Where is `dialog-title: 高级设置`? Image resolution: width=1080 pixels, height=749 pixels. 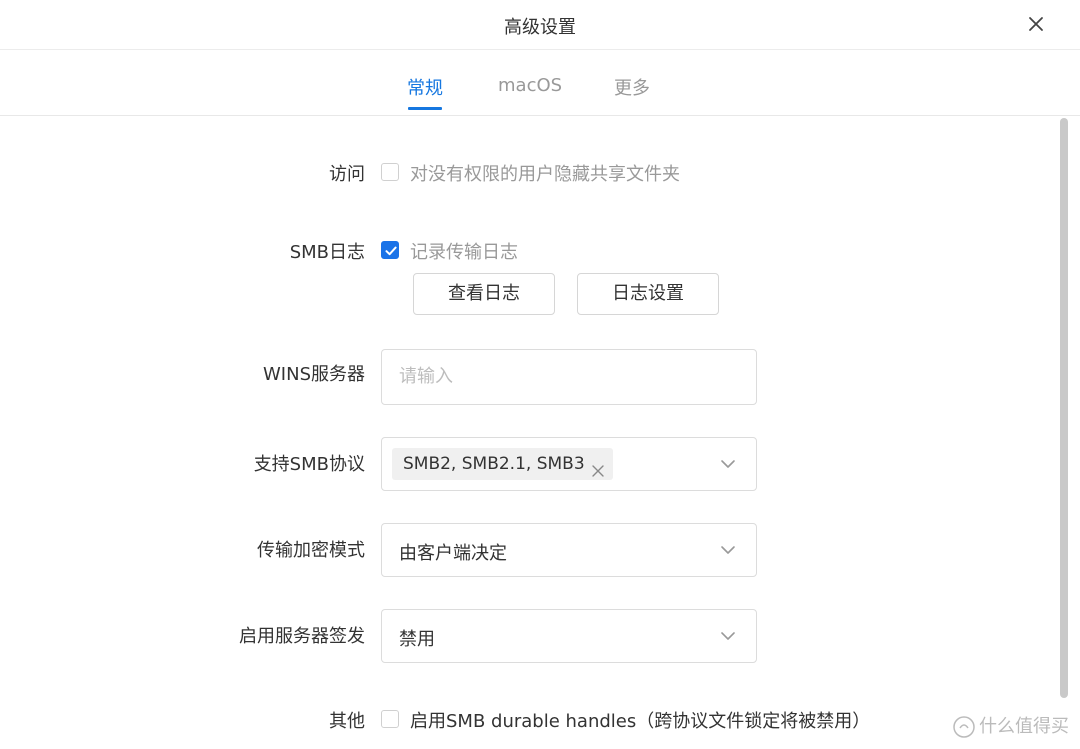
dialog-title: 高级设置 is located at coordinates (540, 27).